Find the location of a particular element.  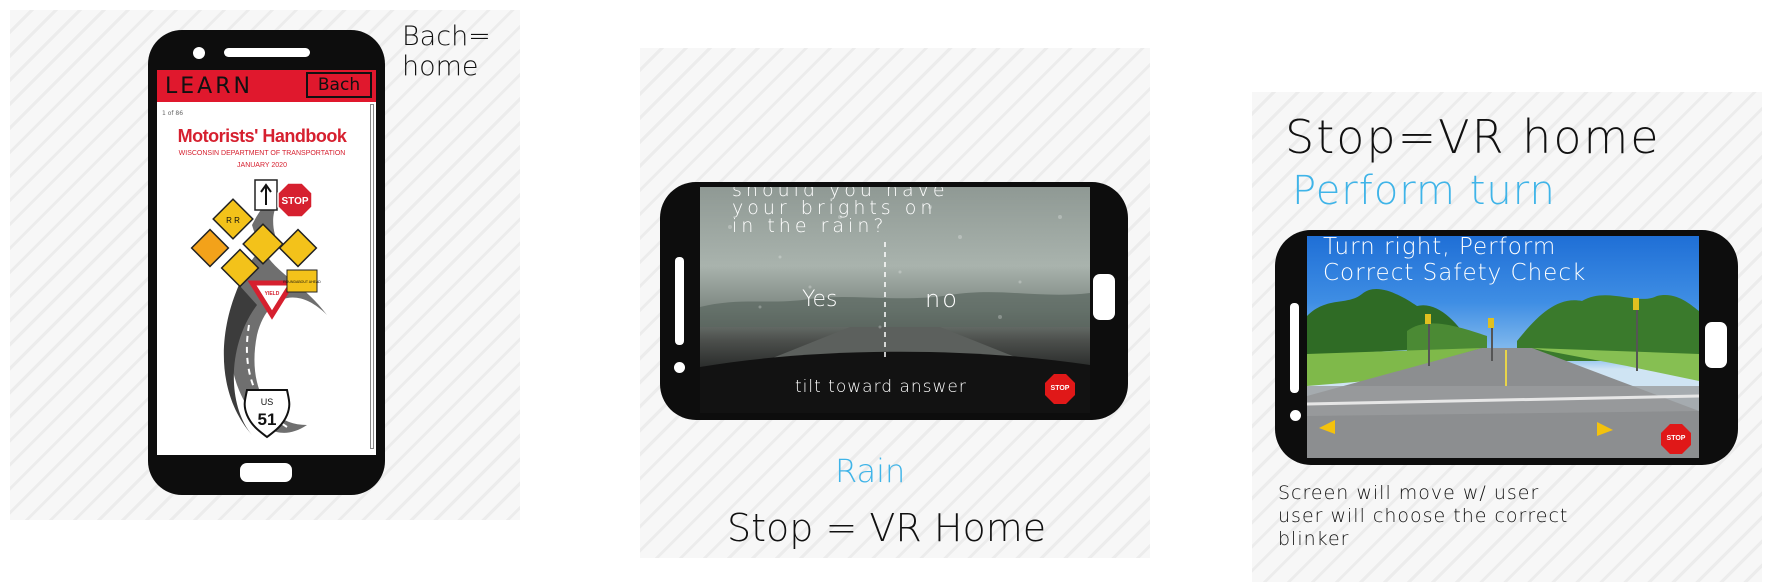

document-title: Motorists' Handbook is located at coordinates (262, 136).